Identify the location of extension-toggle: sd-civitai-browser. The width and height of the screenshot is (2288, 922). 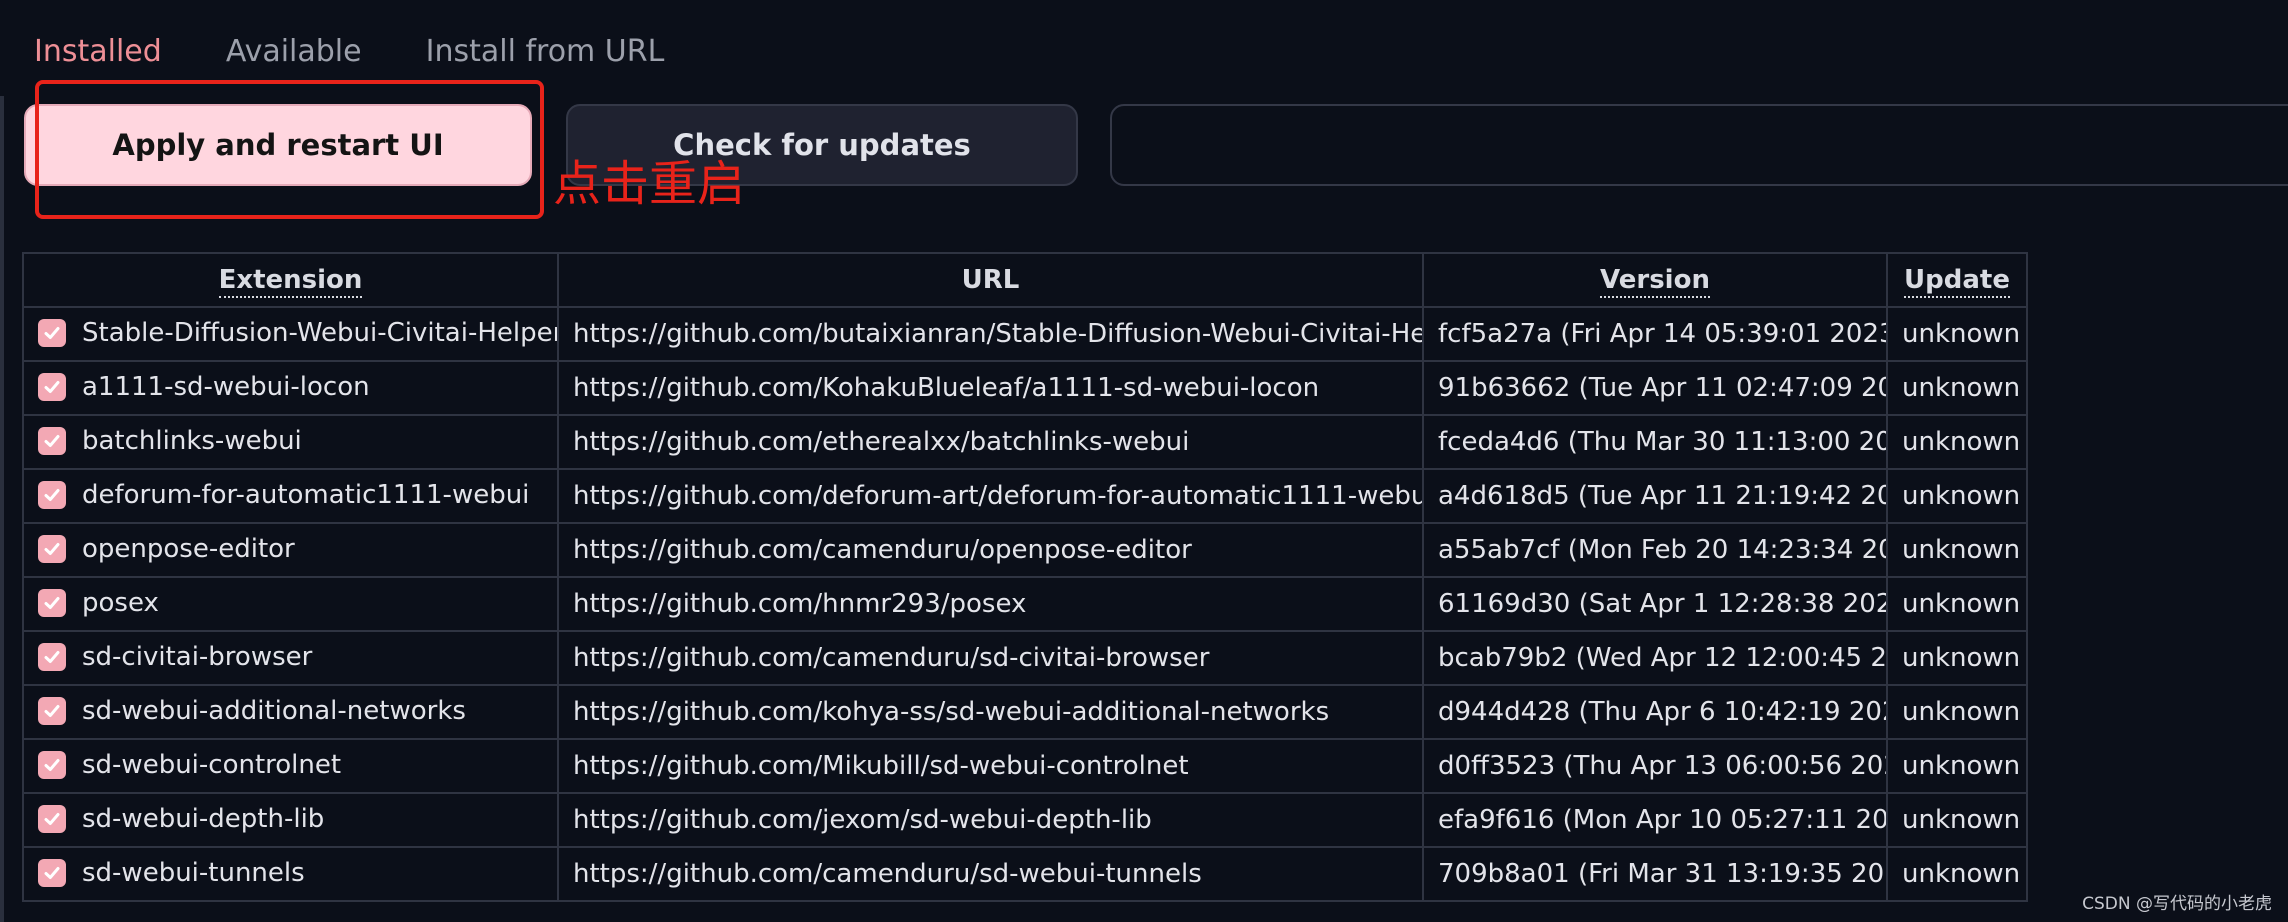
(175, 657).